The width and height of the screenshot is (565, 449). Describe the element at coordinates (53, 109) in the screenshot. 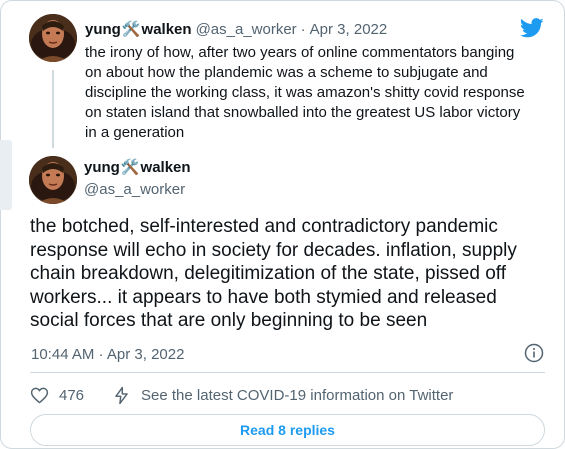

I see `thread-connector` at that location.